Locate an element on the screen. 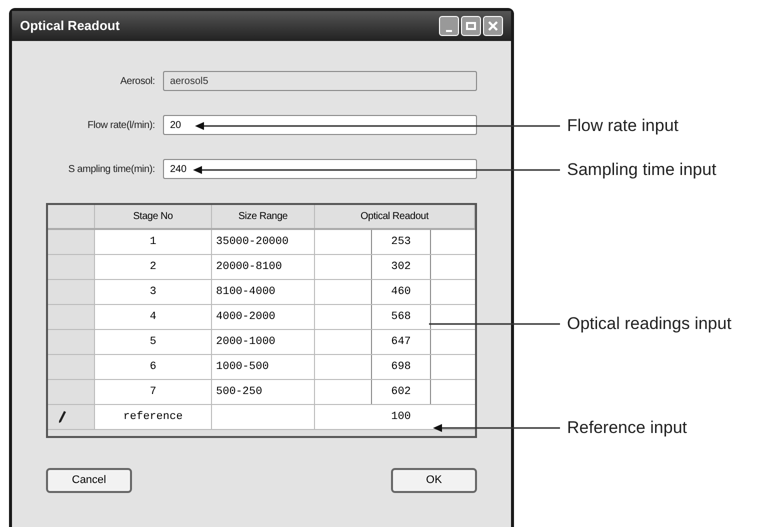 The height and width of the screenshot is (527, 771). minimize-button is located at coordinates (449, 26).